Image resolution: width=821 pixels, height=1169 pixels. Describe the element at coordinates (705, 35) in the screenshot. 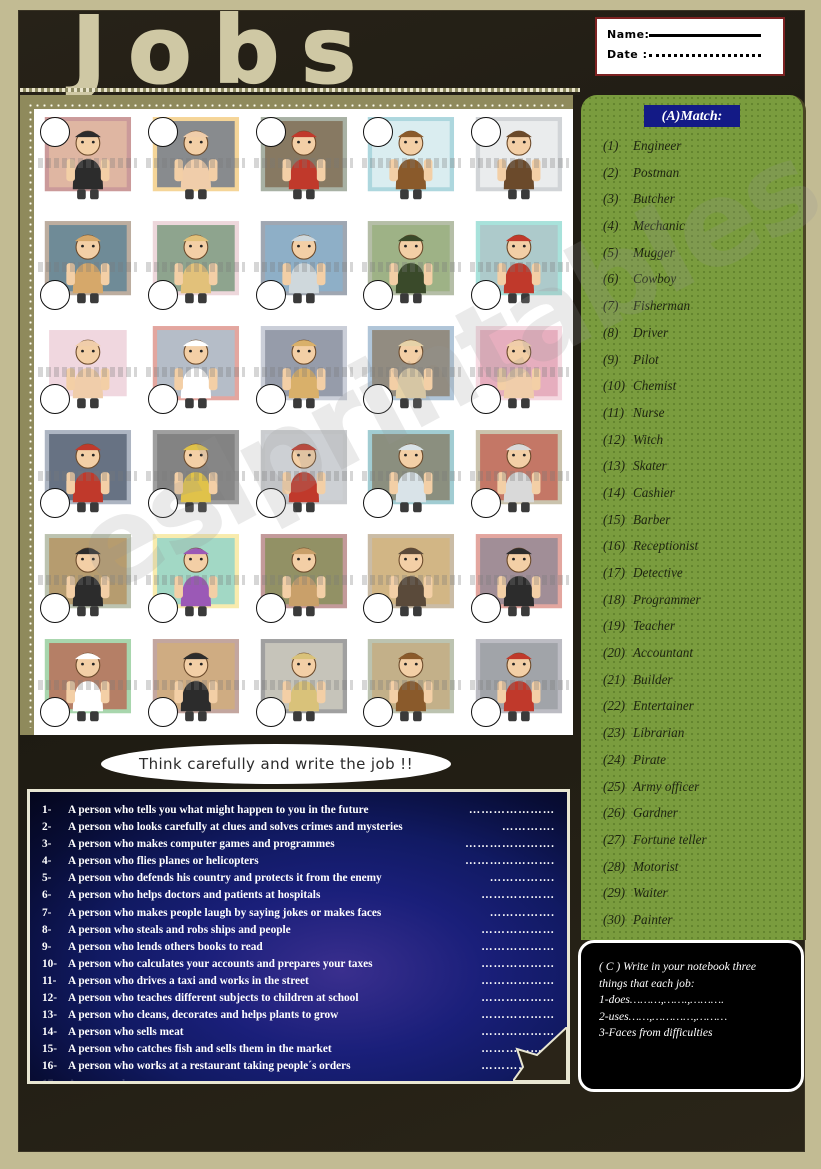

I see `name-input-line` at that location.